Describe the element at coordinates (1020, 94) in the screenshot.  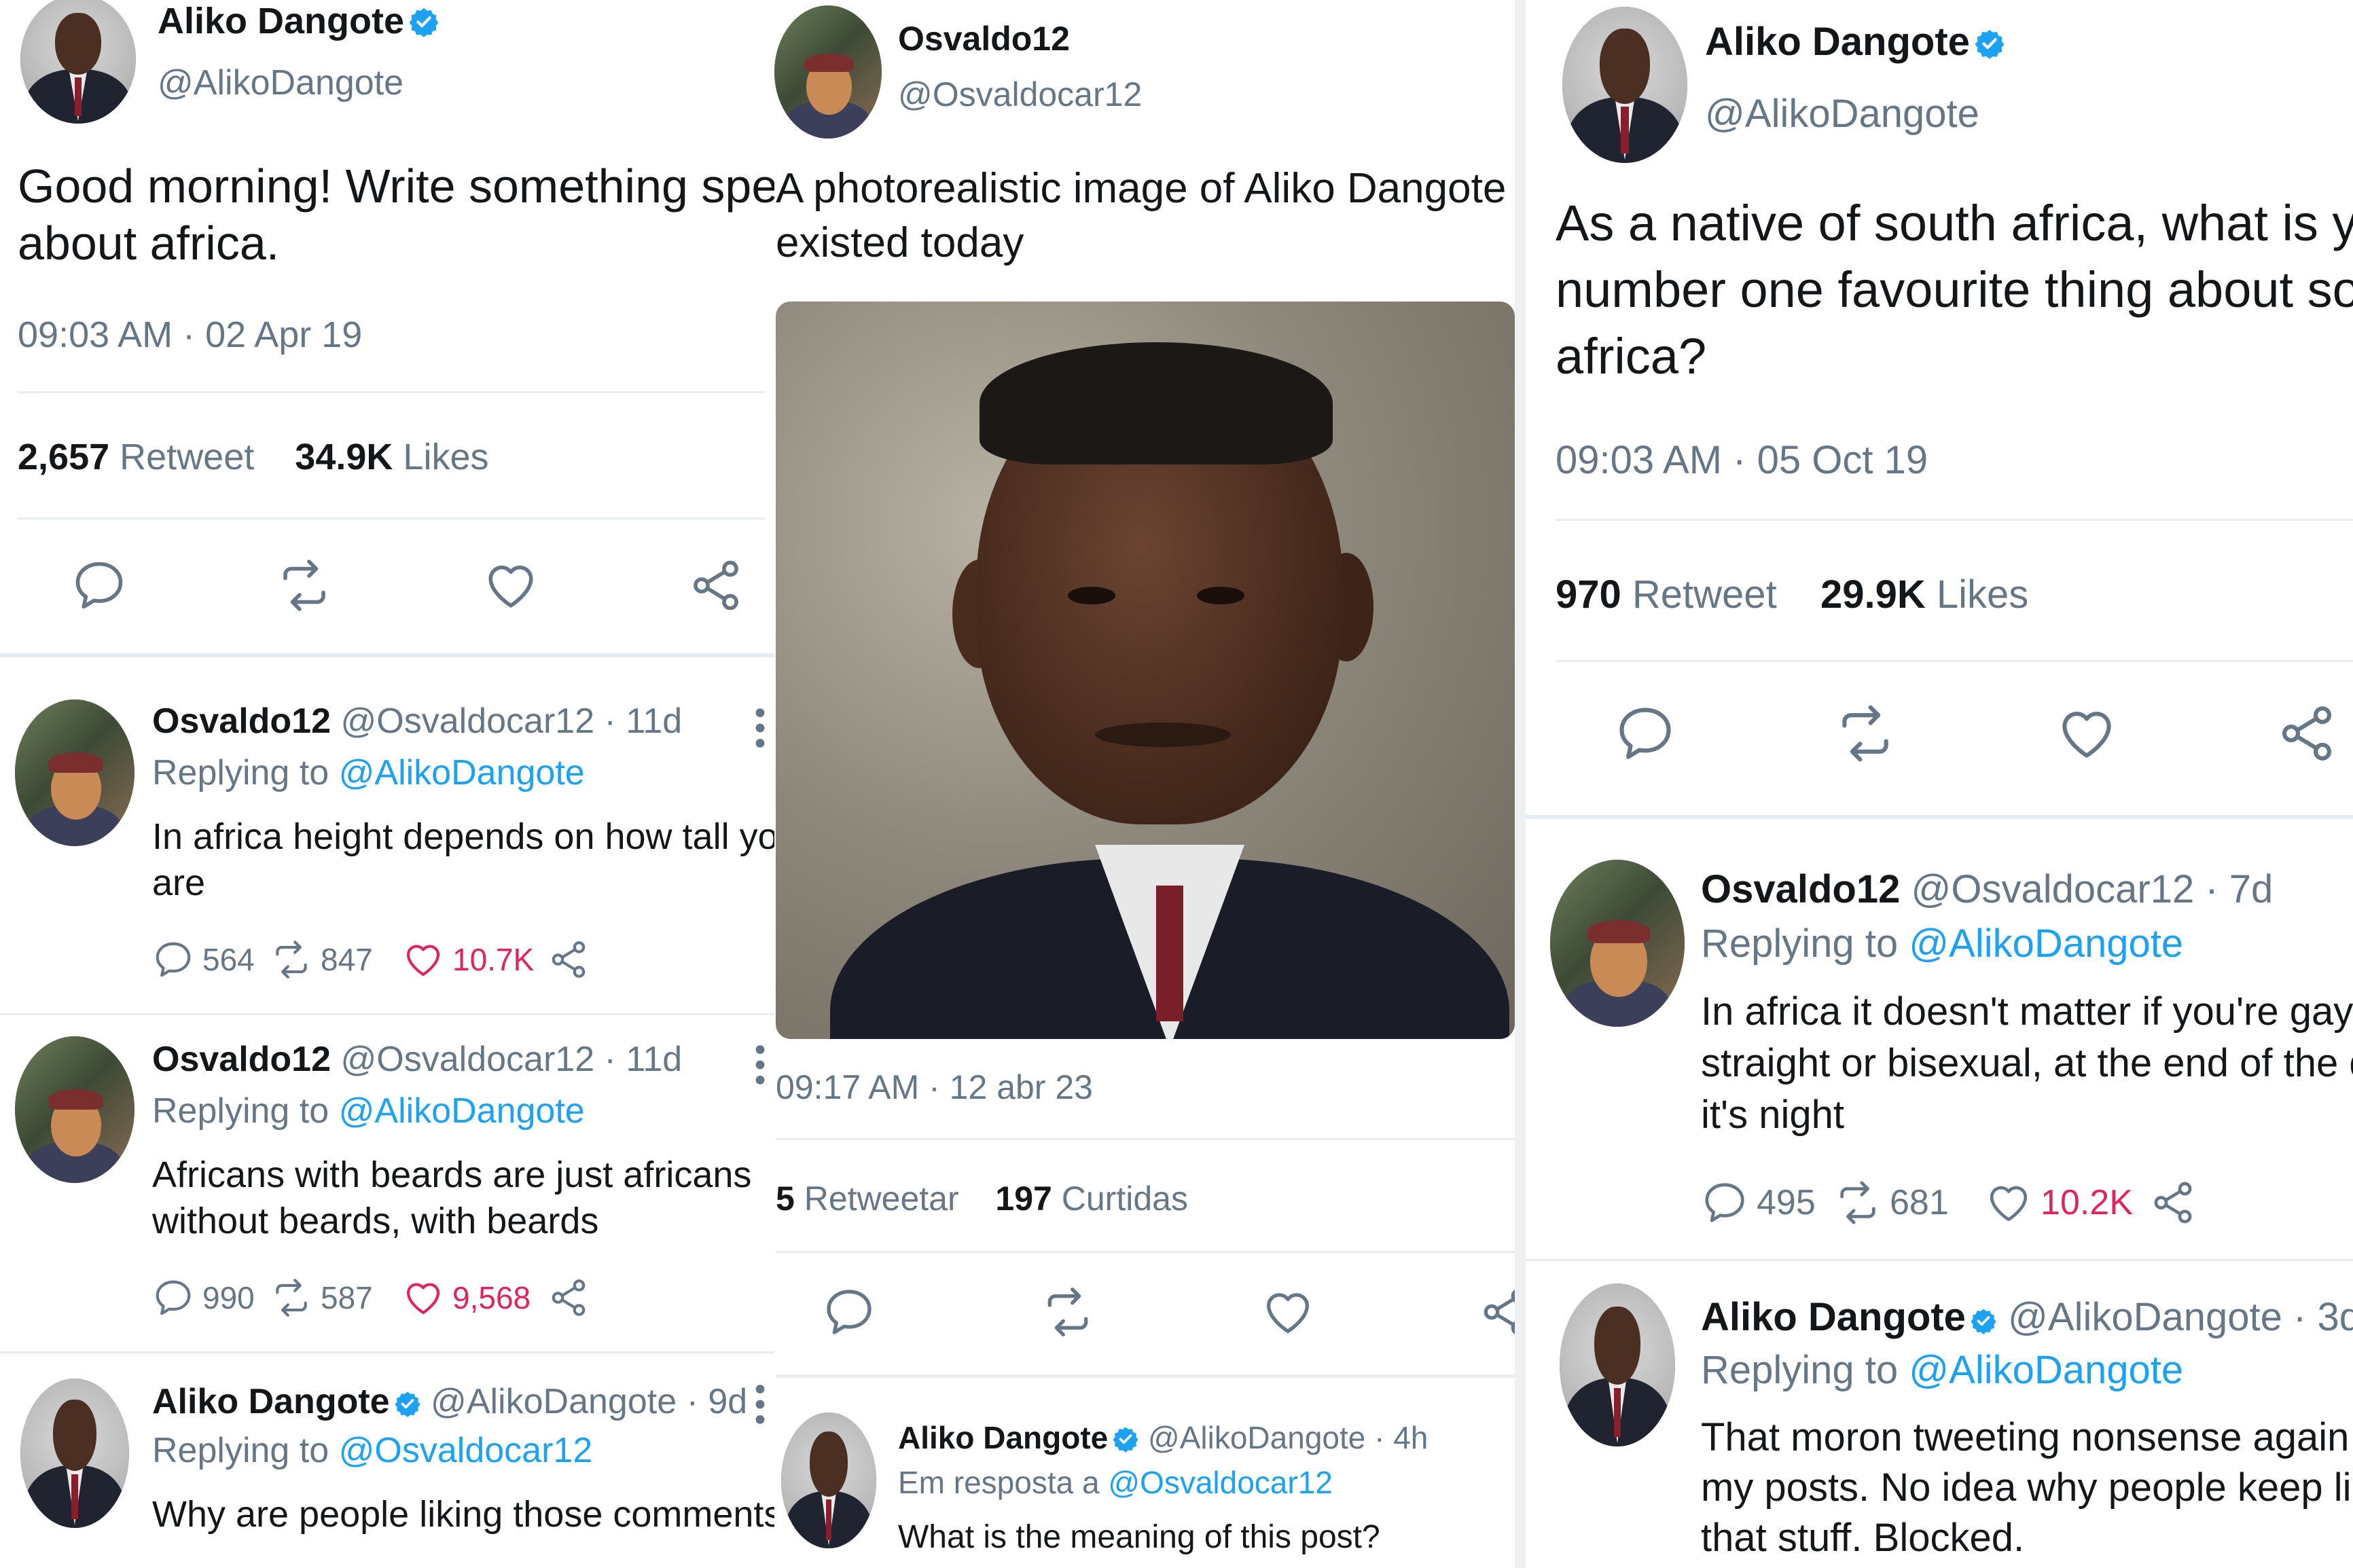
I see `author-handle: @Osvaldocar12` at that location.